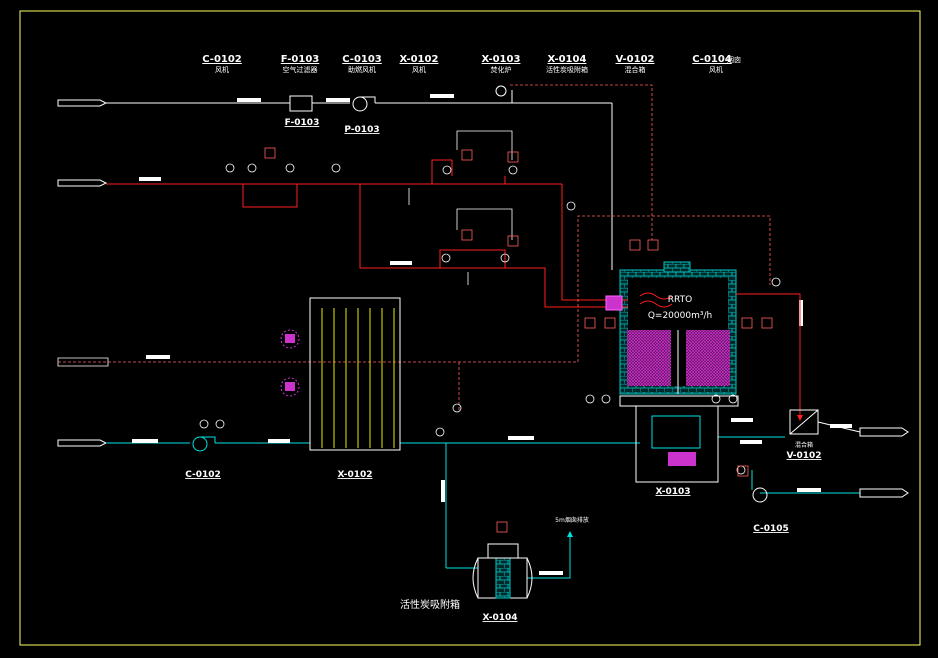 Image resolution: width=938 pixels, height=658 pixels. I want to click on fan-c0105, so click(830, 495).